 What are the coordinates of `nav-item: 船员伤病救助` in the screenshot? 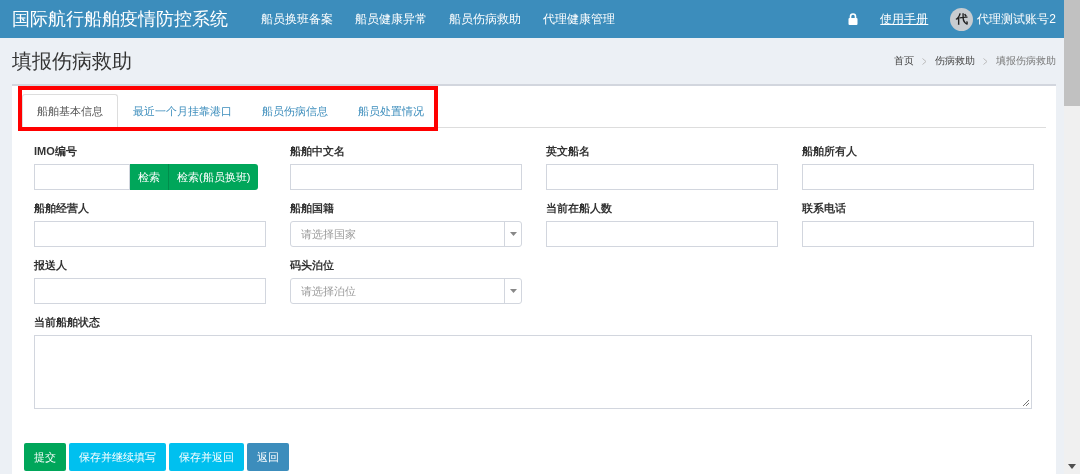 It's located at (485, 19).